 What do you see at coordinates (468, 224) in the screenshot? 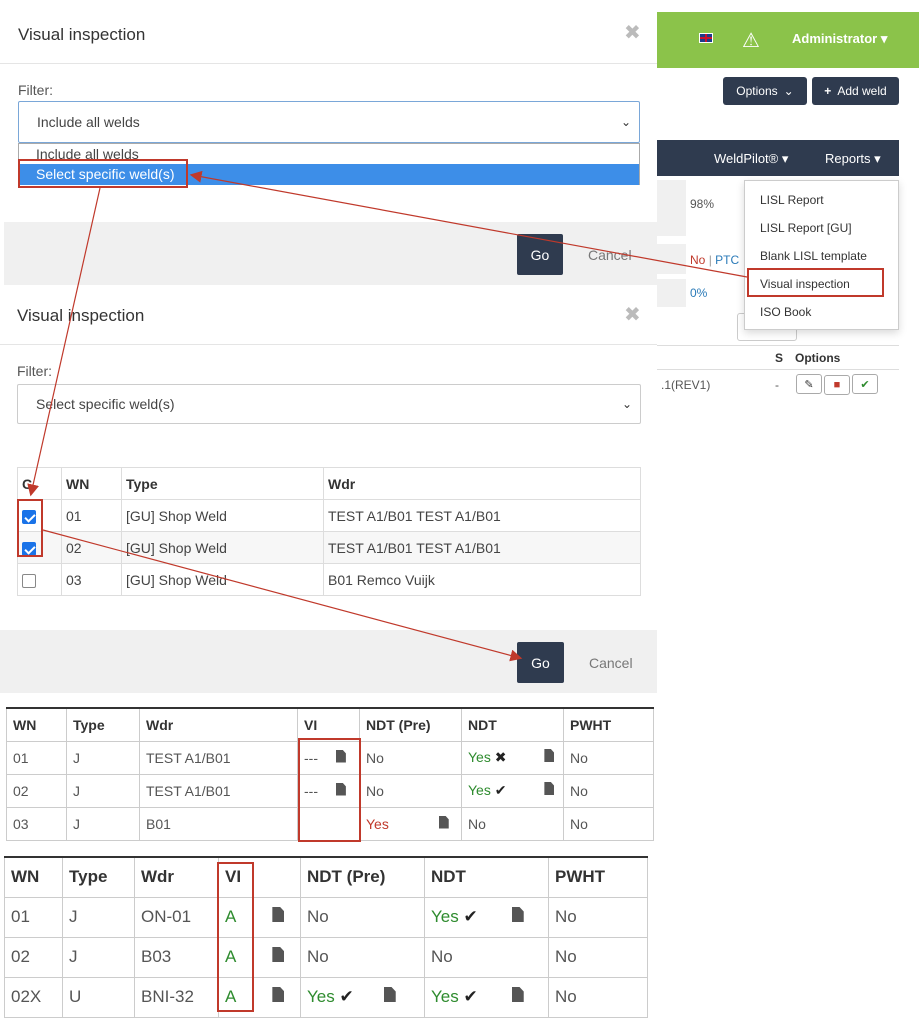
I see `arrow-menu-to-select` at bounding box center [468, 224].